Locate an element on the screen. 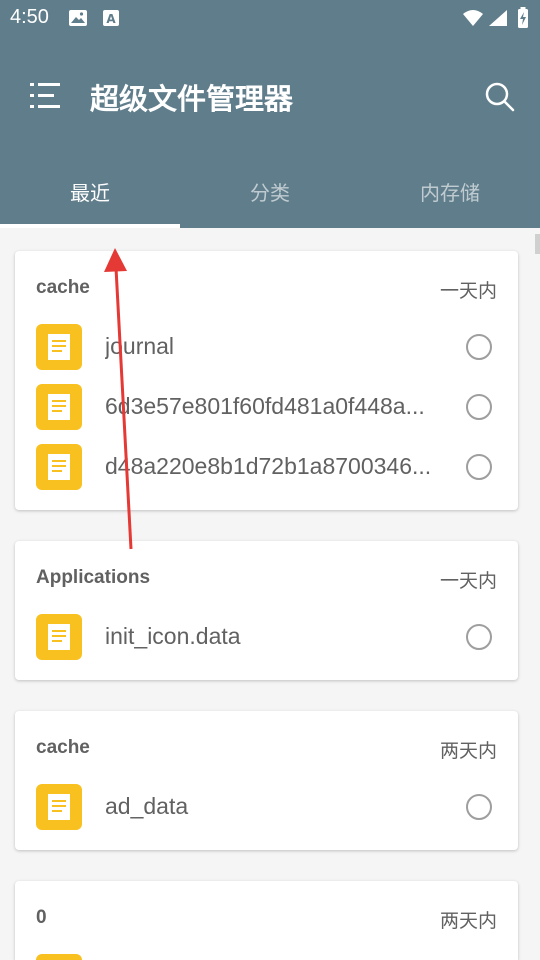 The image size is (540, 960). file-group-card: 0 两天内 is located at coordinates (266, 920).